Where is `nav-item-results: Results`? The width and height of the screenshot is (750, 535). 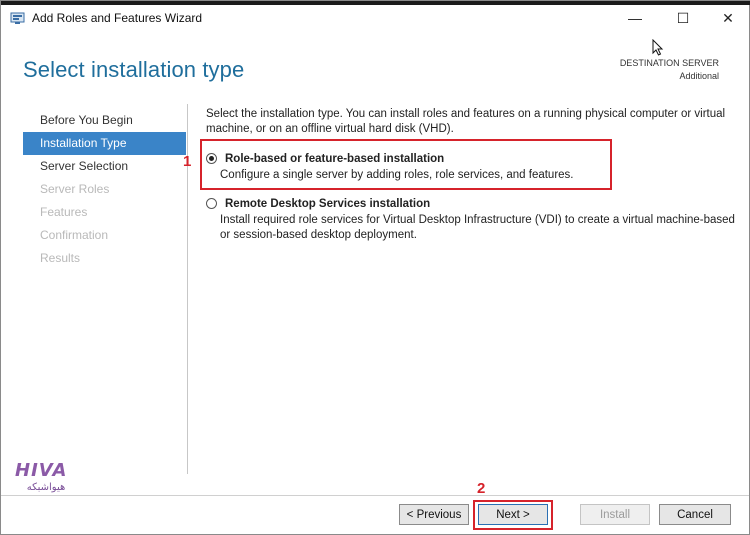
nav-item-results: Results is located at coordinates (60, 258).